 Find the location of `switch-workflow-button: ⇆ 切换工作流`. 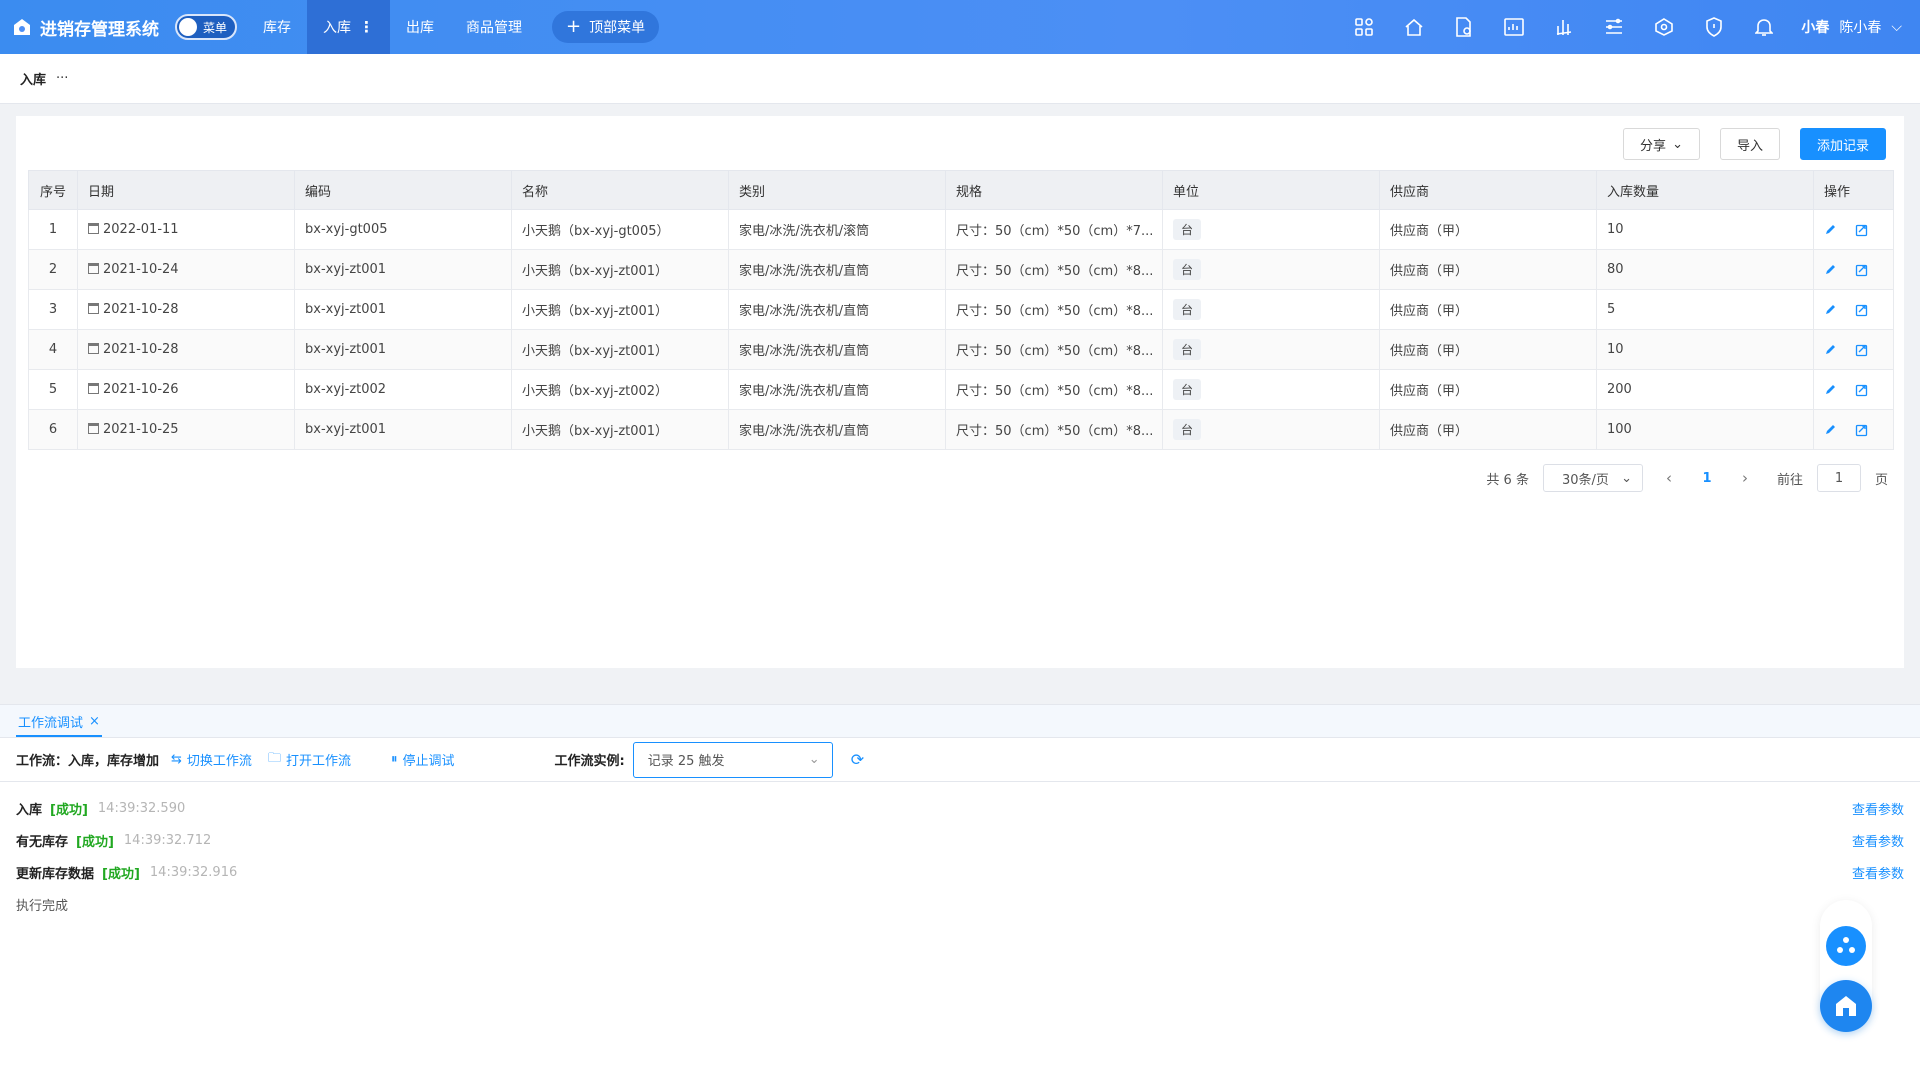

switch-workflow-button: ⇆ 切换工作流 is located at coordinates (211, 759).